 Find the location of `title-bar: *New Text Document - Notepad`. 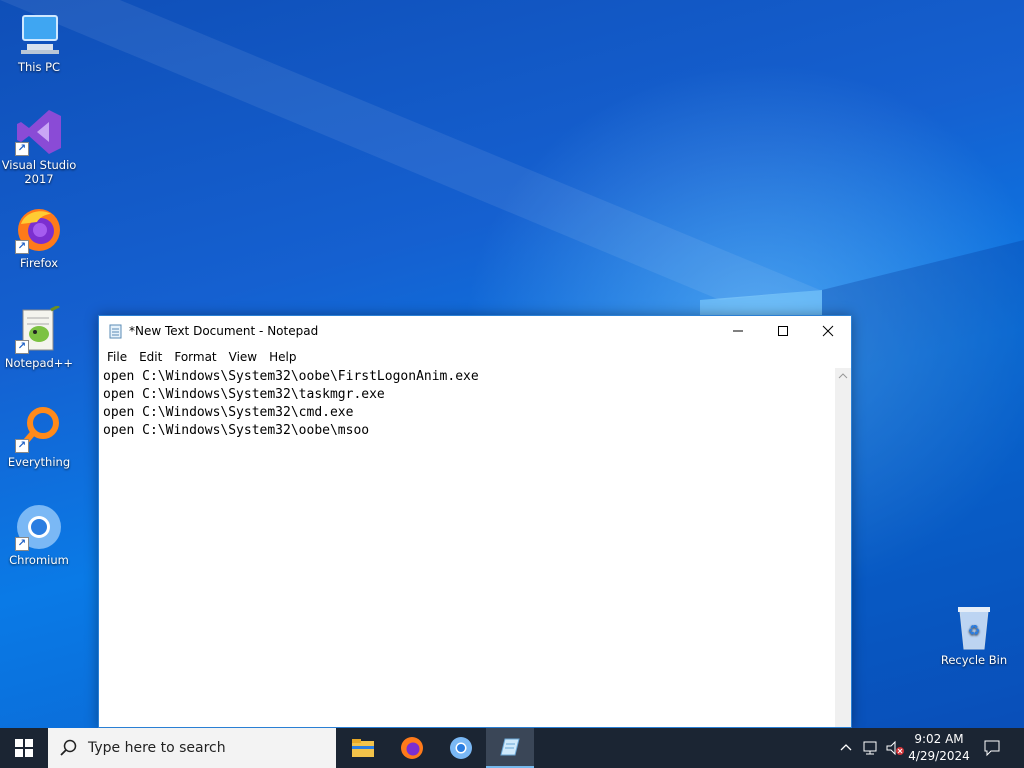

title-bar: *New Text Document - Notepad is located at coordinates (475, 331).